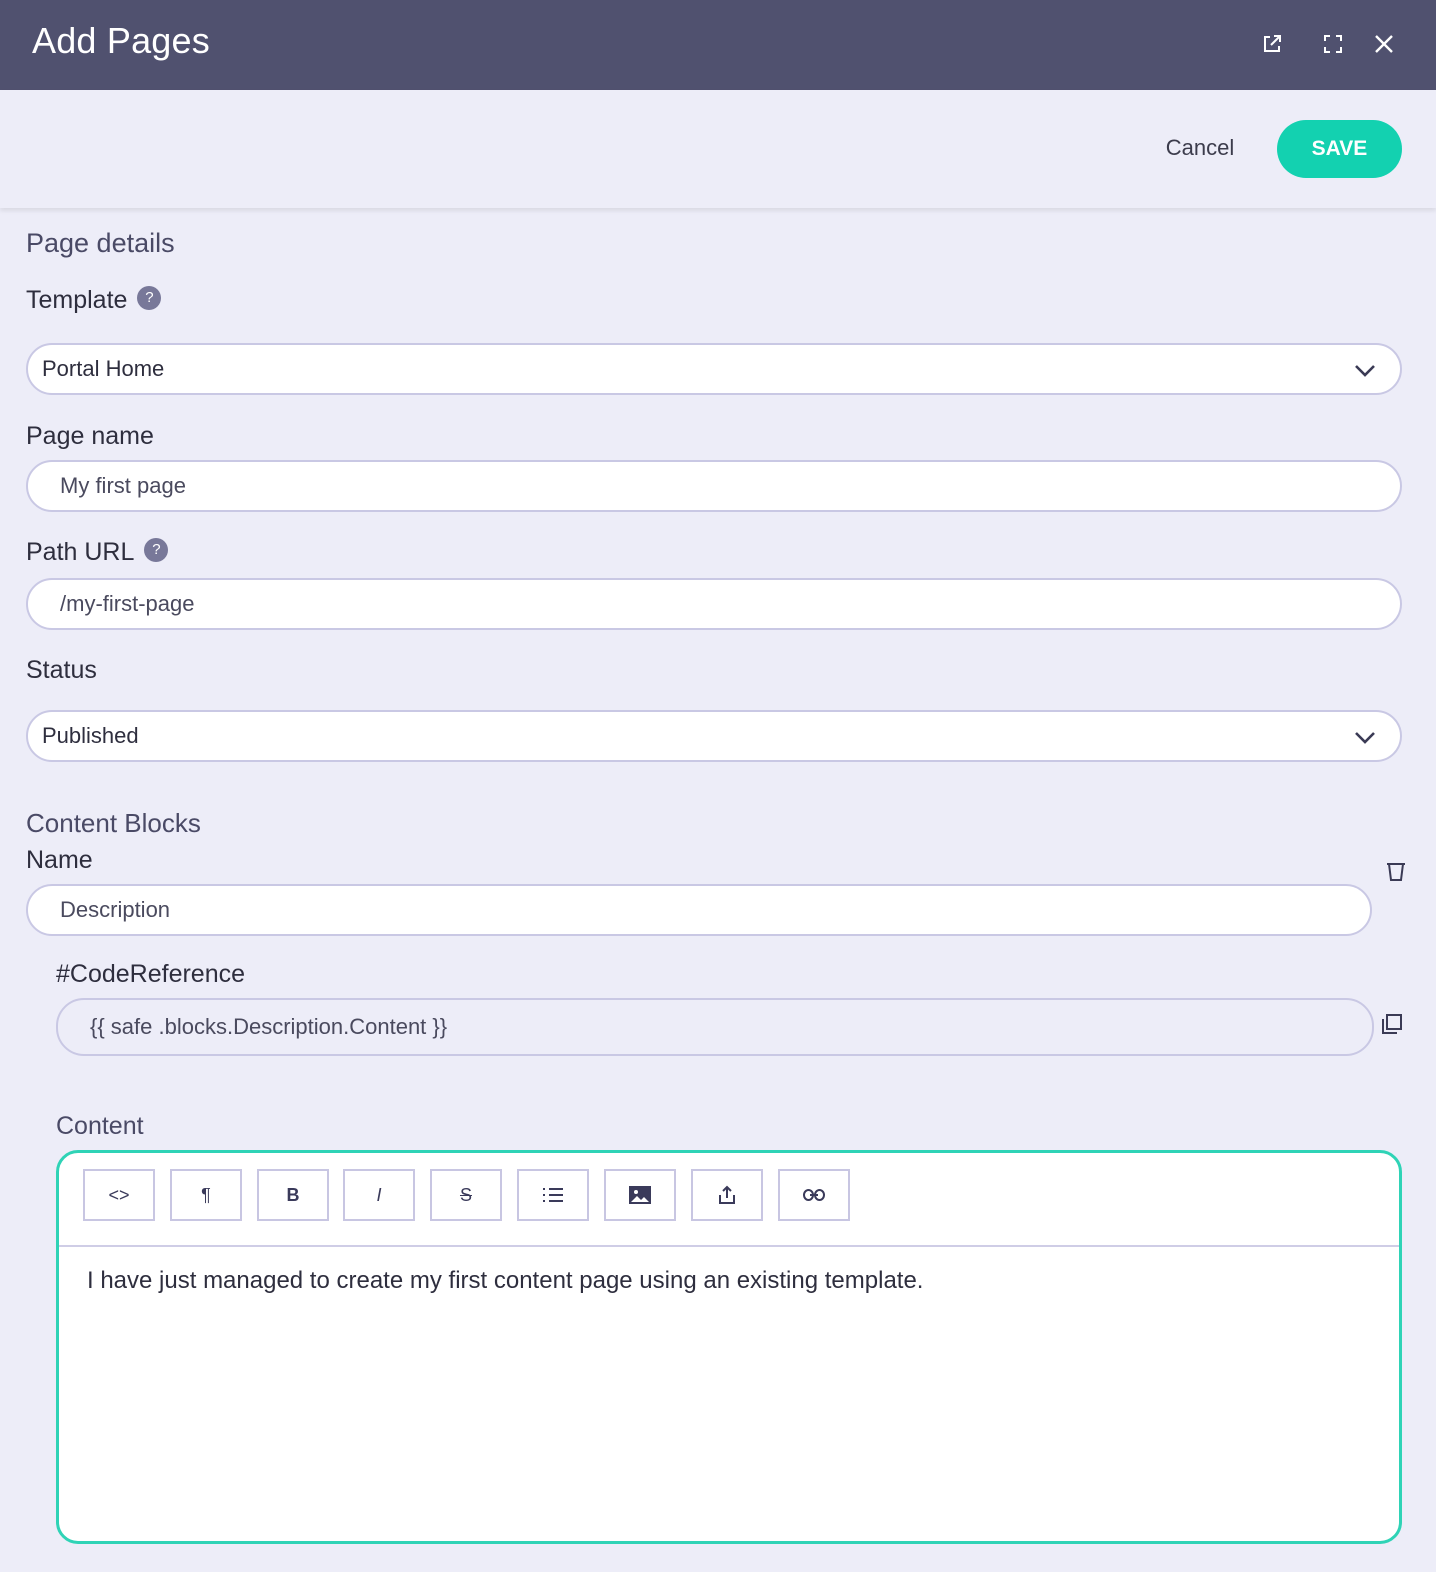 The height and width of the screenshot is (1572, 1436). I want to click on link-button, so click(814, 1195).